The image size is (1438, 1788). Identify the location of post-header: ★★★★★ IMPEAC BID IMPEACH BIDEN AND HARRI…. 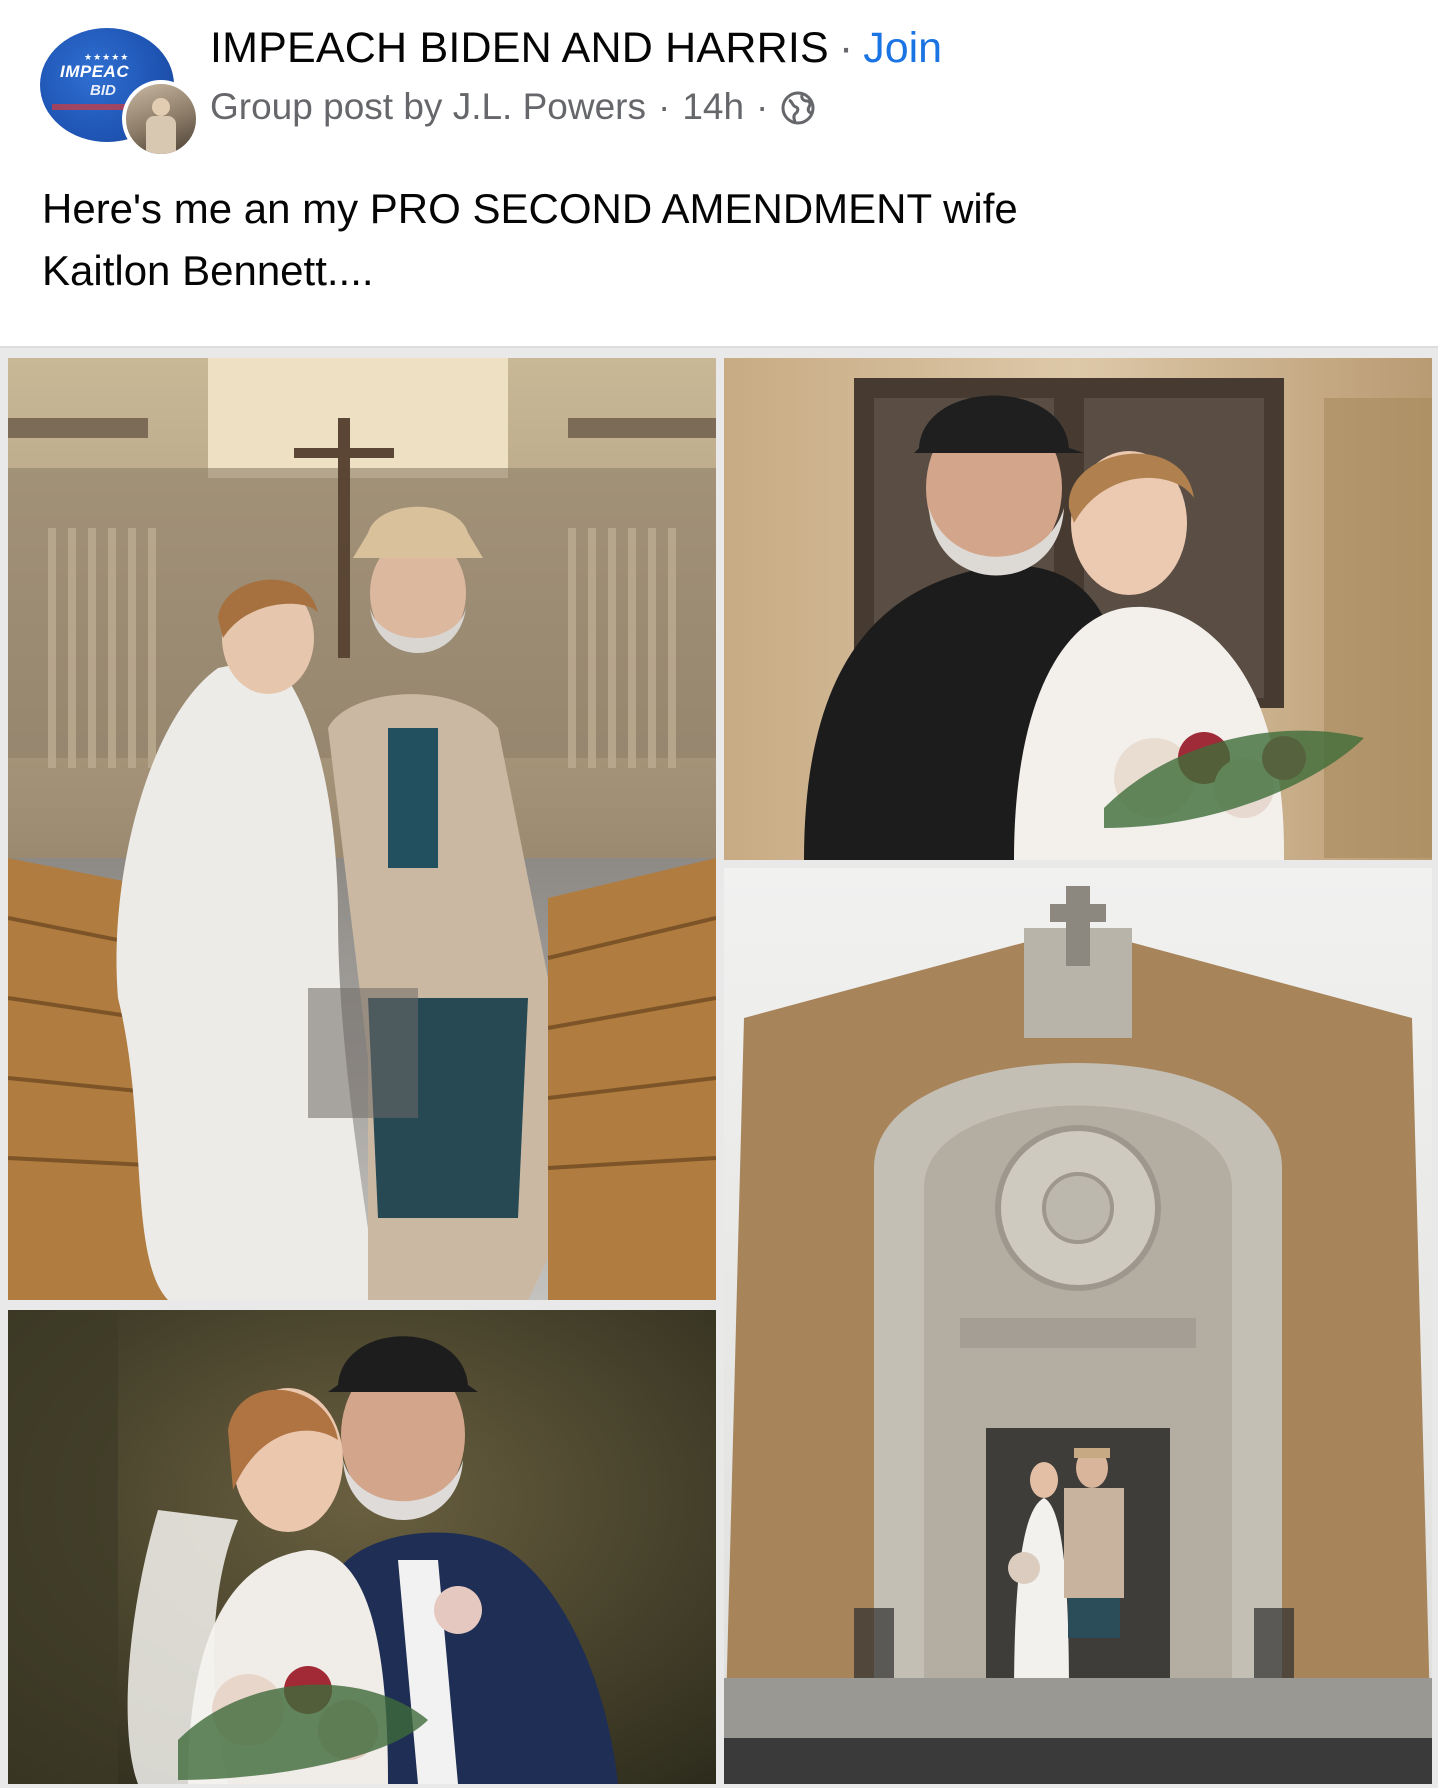
(720, 89).